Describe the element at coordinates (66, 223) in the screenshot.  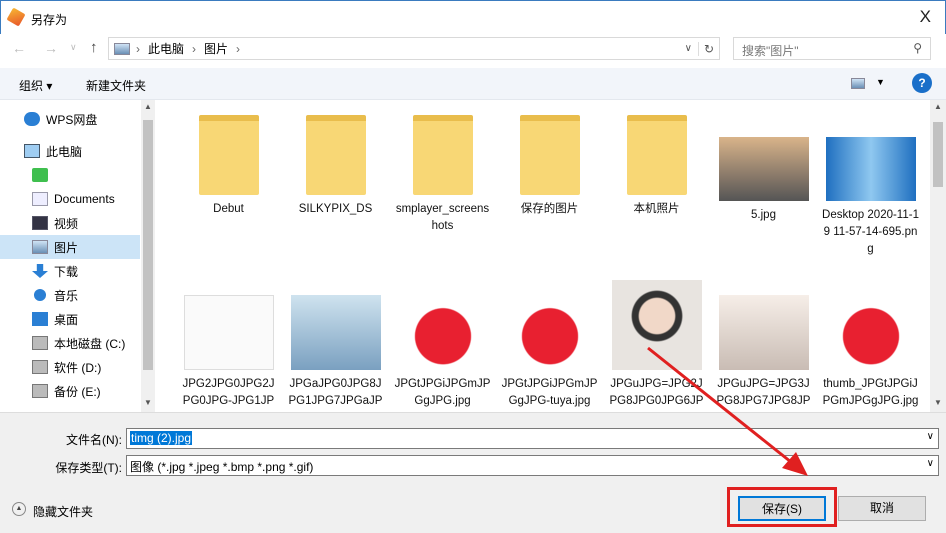
I see `sidebar-item-label: 视频` at that location.